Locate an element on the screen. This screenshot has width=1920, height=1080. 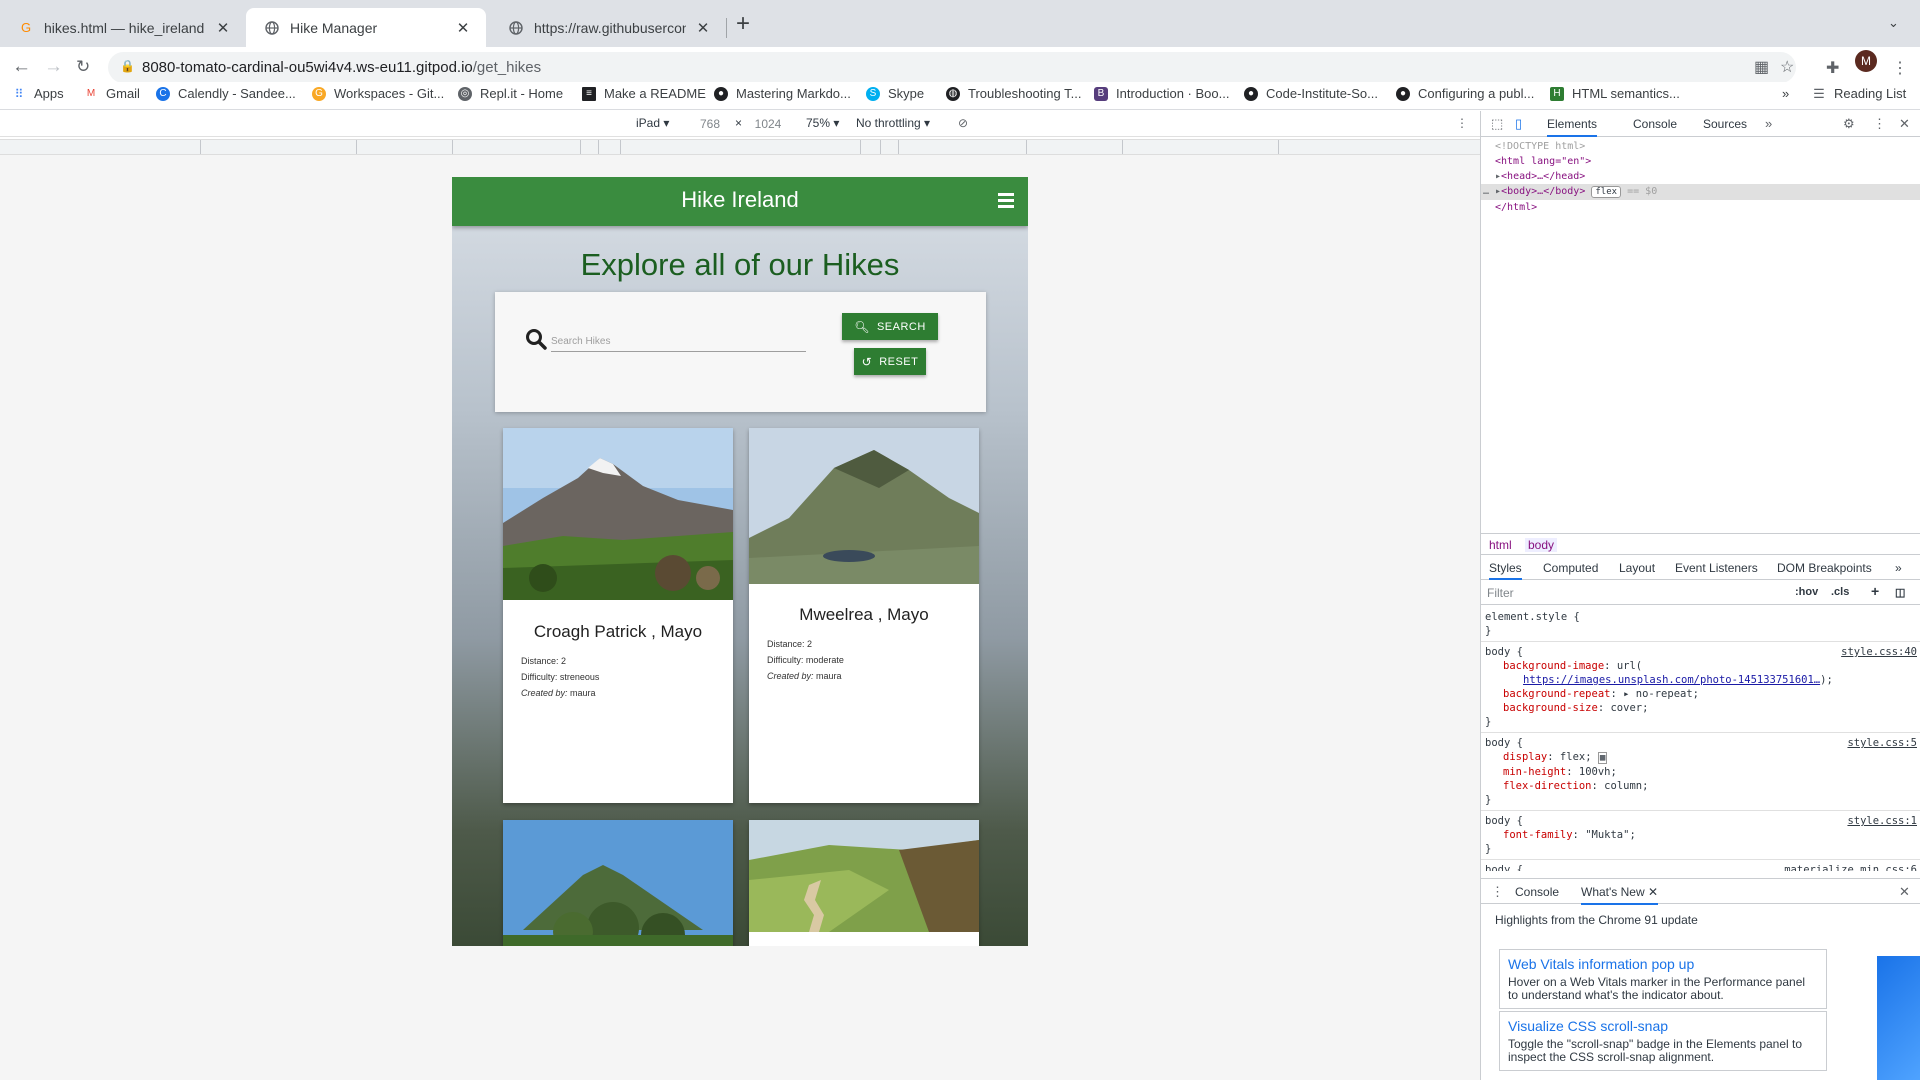
drawer-tab-console: Console is located at coordinates (1537, 892).